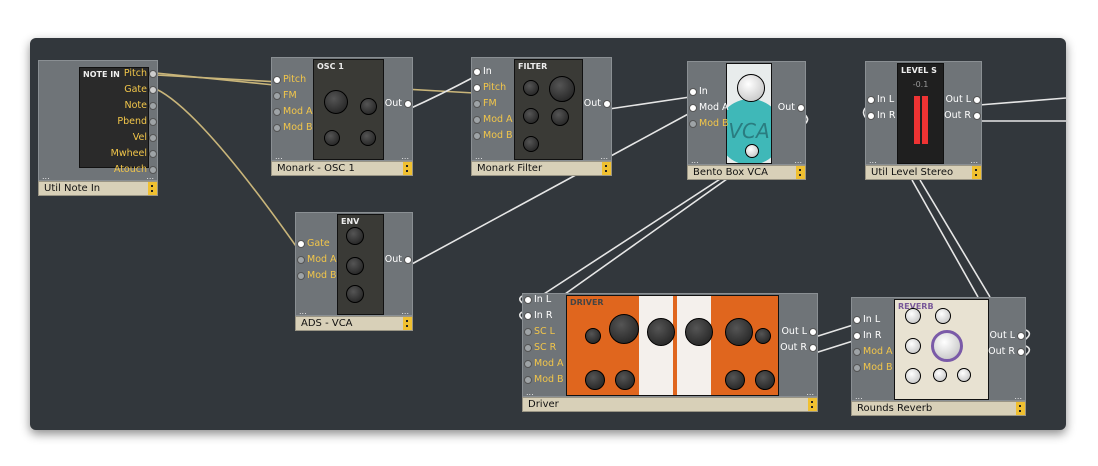 The width and height of the screenshot is (1098, 466). What do you see at coordinates (865, 320) in the screenshot?
I see `input-port-in-l: In L` at bounding box center [865, 320].